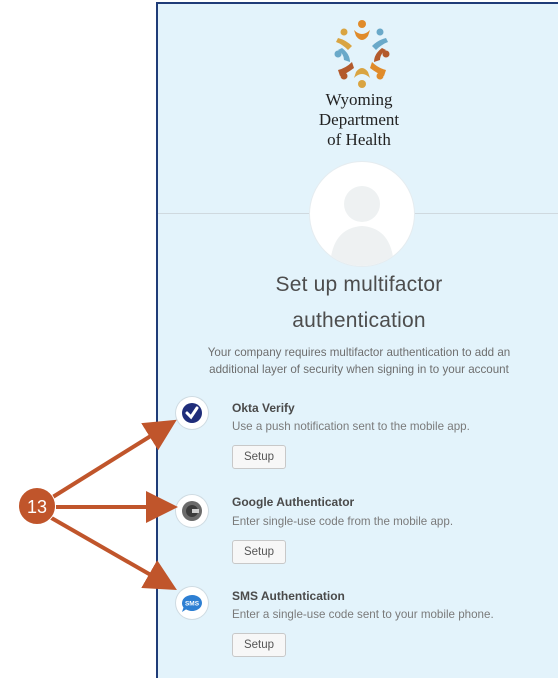  I want to click on arrow-to-okta-verify, so click(111, 460).